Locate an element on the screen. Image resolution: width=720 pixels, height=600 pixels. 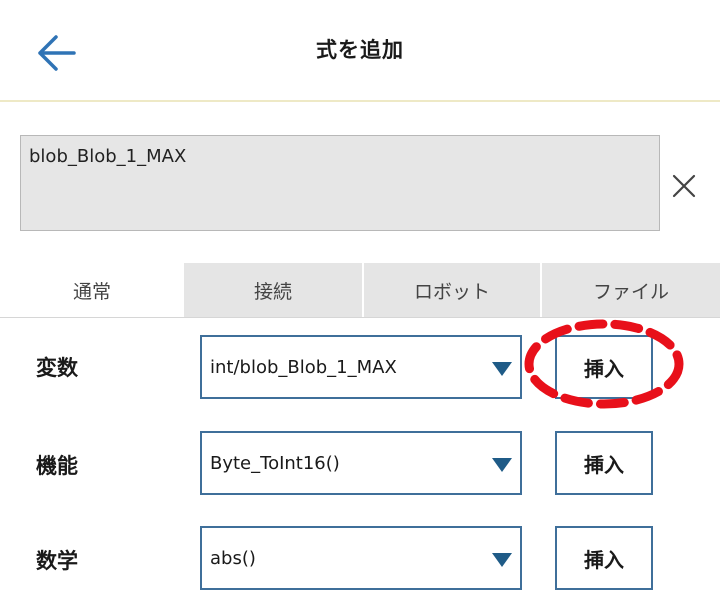
page-title: 式を追加 is located at coordinates (360, 50).